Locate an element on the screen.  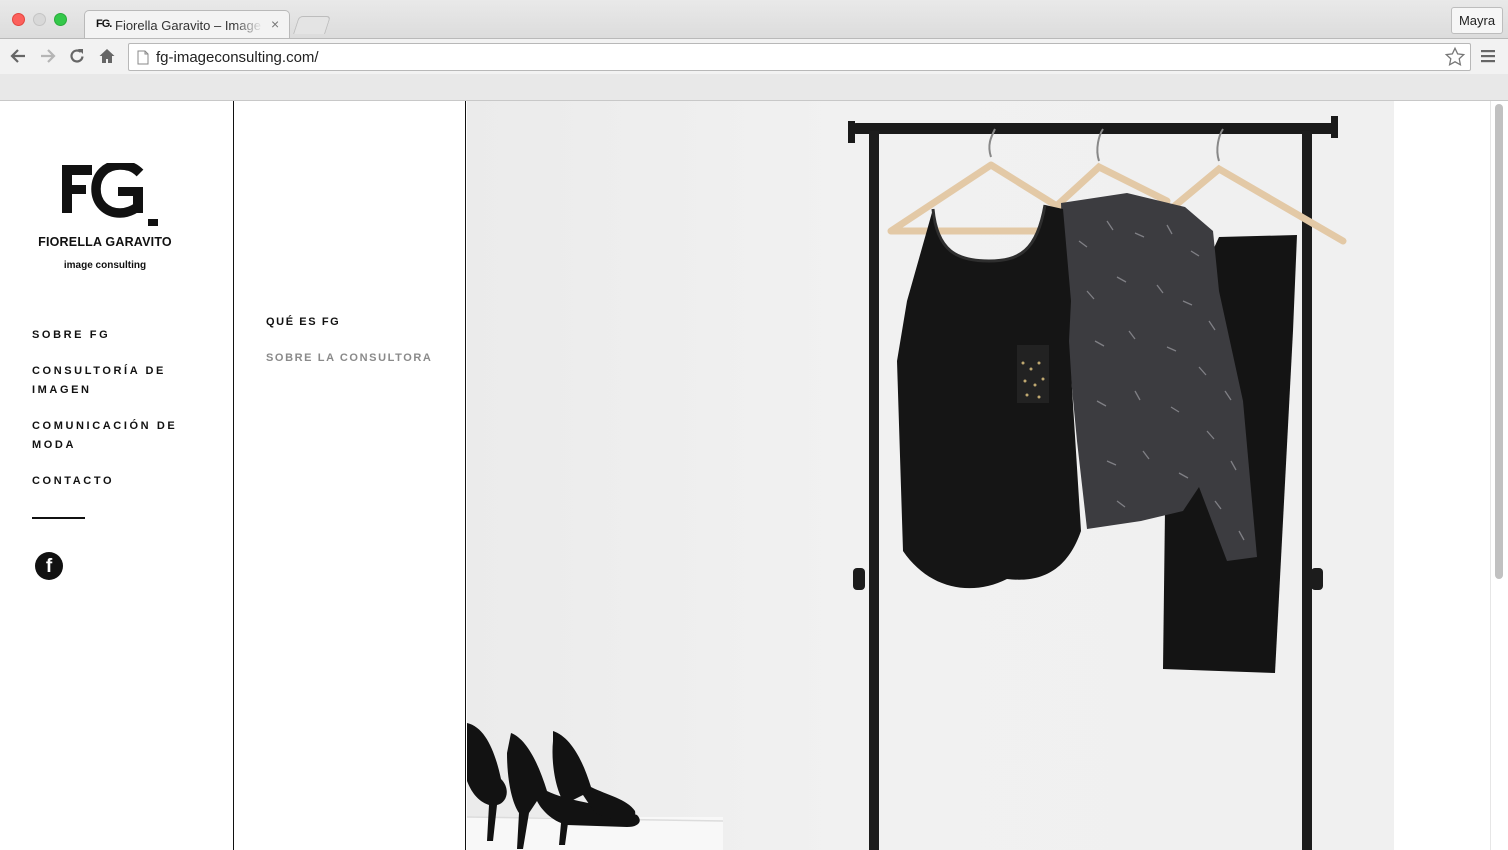
nav-item-comunicacion-de-moda: COMUNICACIÓN DE MODA is located at coordinates (117, 436).